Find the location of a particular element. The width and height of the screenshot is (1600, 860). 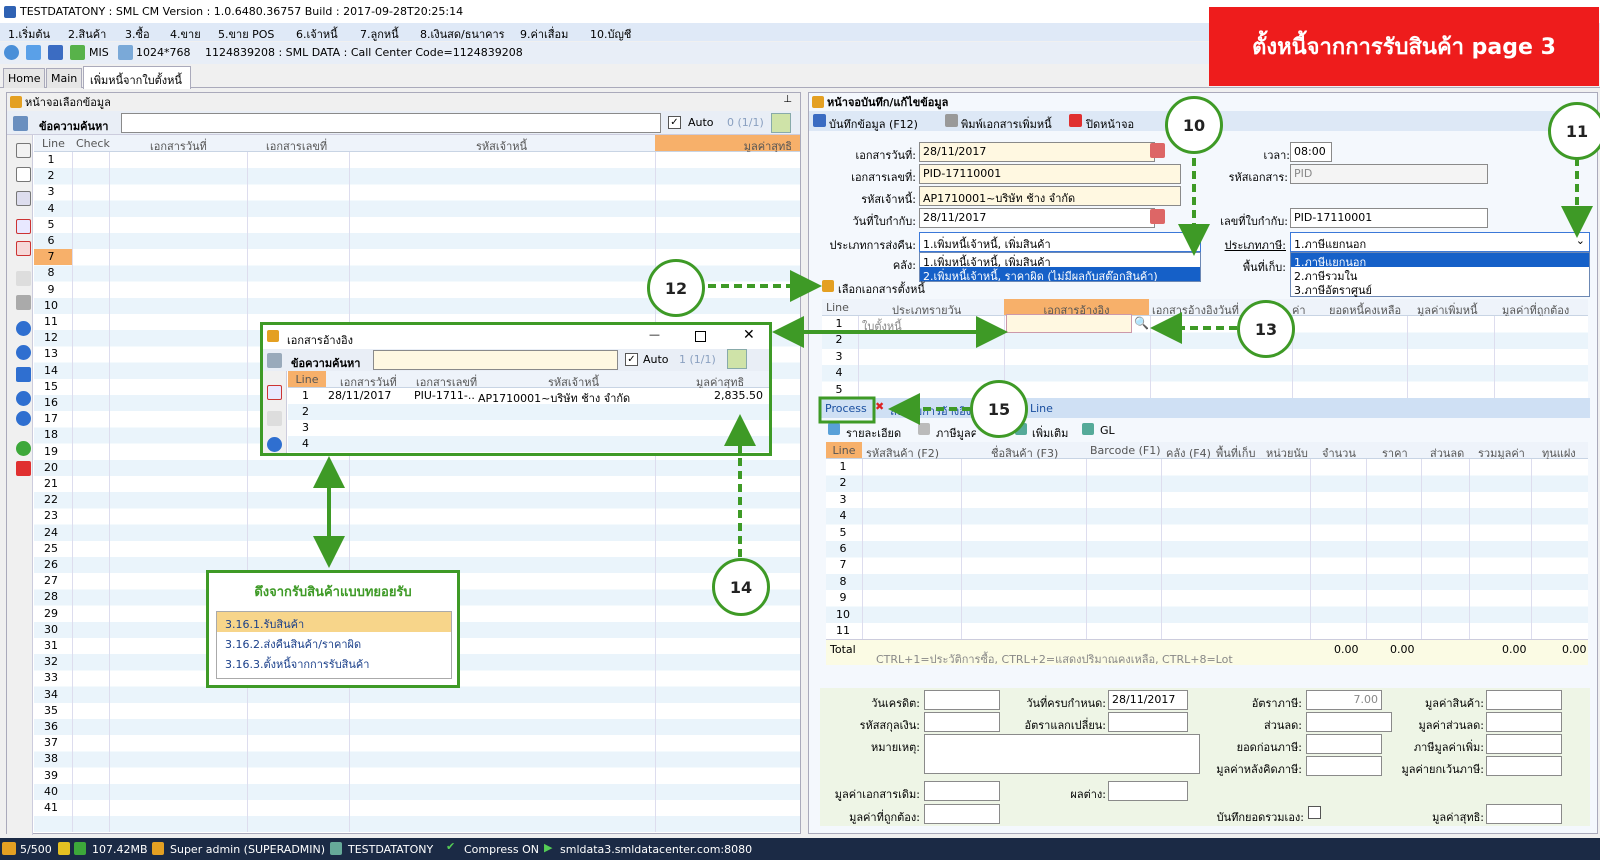

play-icon: ▶ is located at coordinates (548, 847).